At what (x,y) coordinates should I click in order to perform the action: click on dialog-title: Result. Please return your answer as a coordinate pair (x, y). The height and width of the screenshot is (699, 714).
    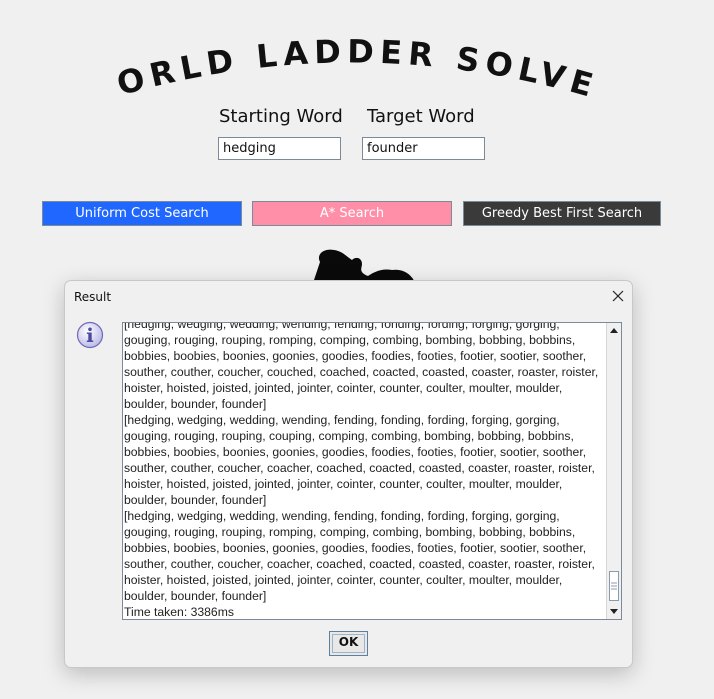
    Looking at the image, I should click on (93, 297).